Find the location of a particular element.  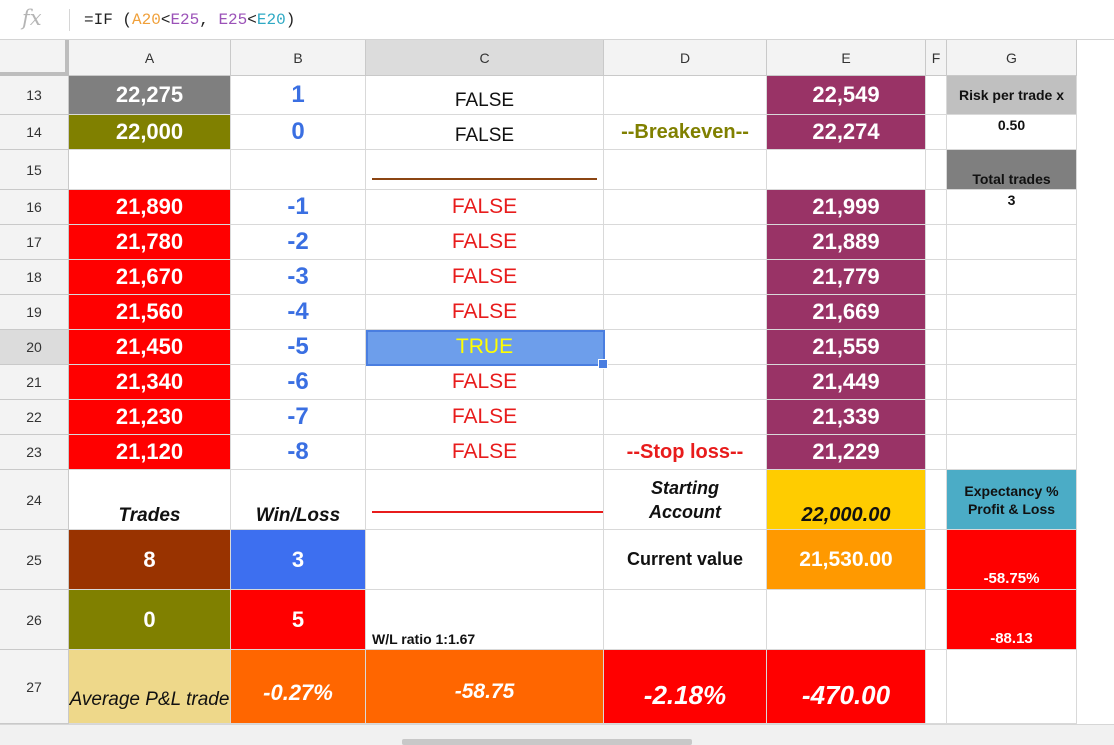

cell-d27: -2.18% is located at coordinates (685, 687).